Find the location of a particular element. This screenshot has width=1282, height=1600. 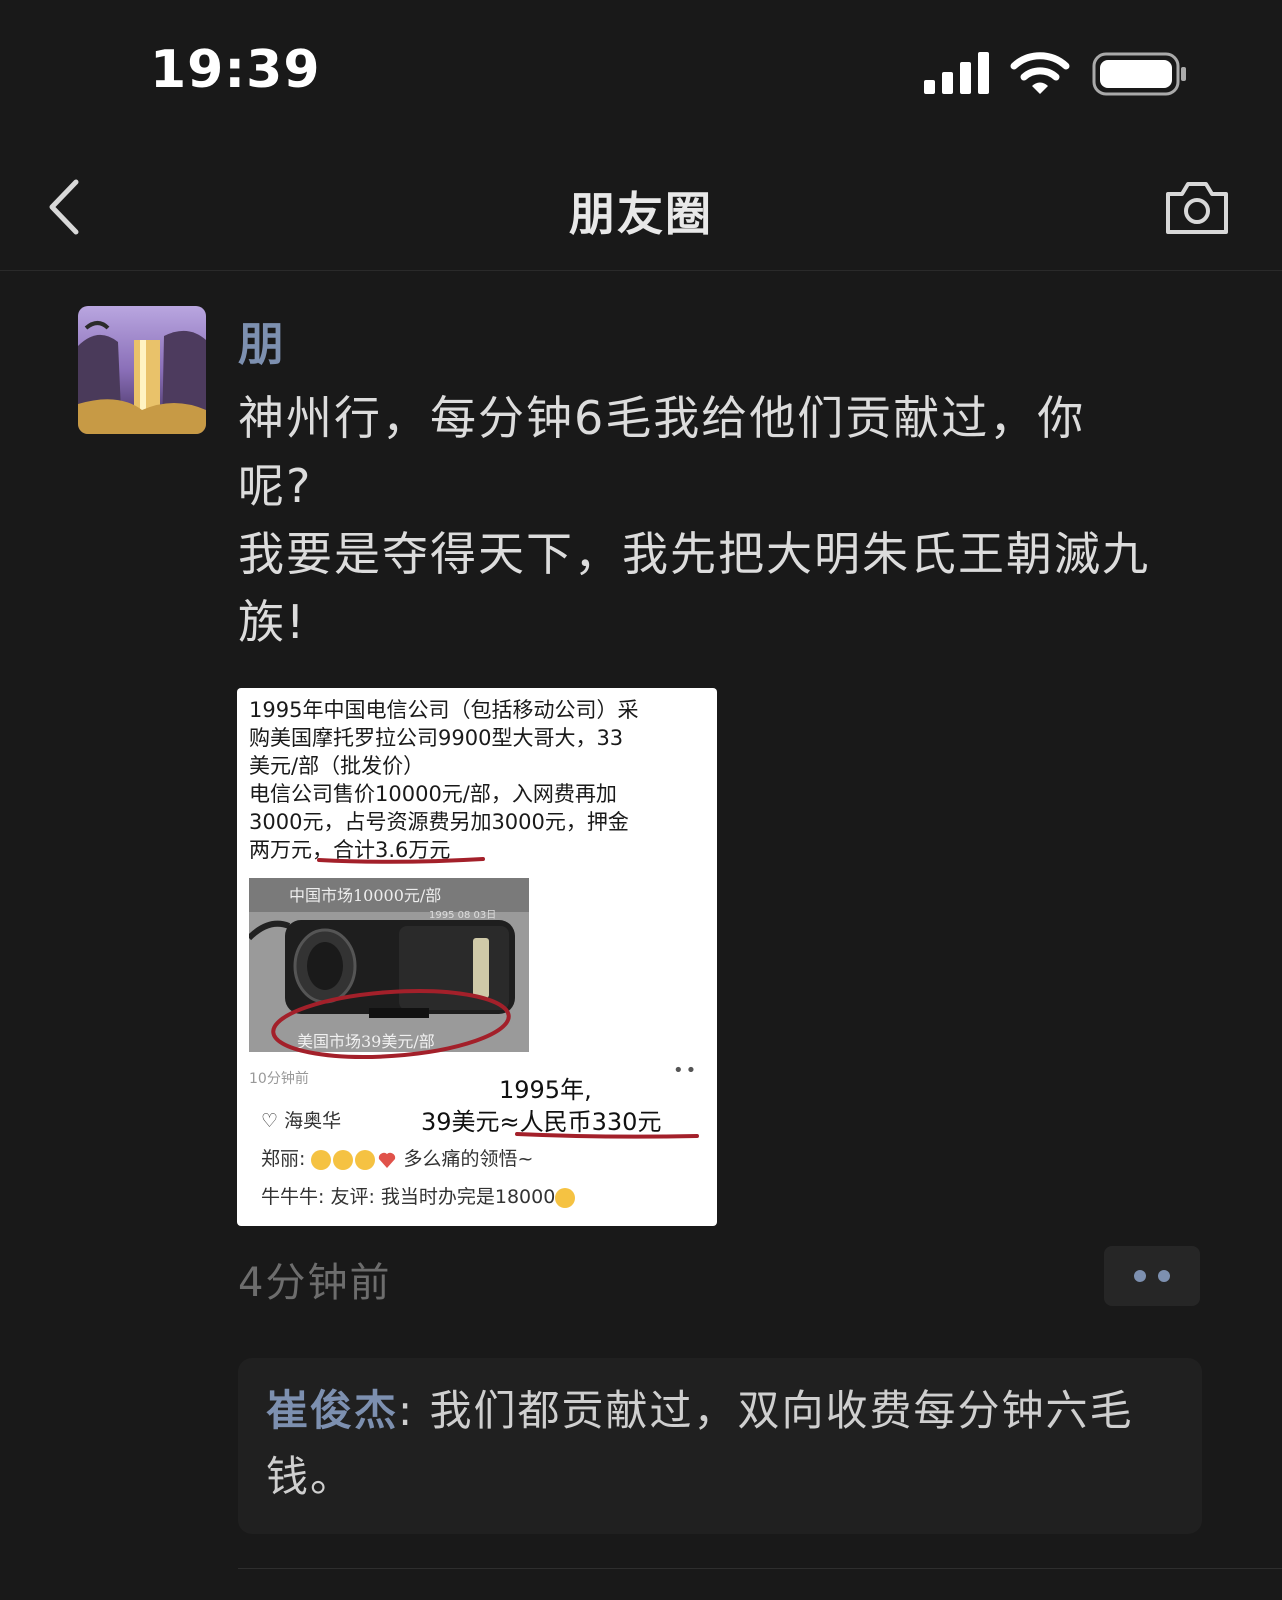

post-text-line: 呢? is located at coordinates (275, 486).